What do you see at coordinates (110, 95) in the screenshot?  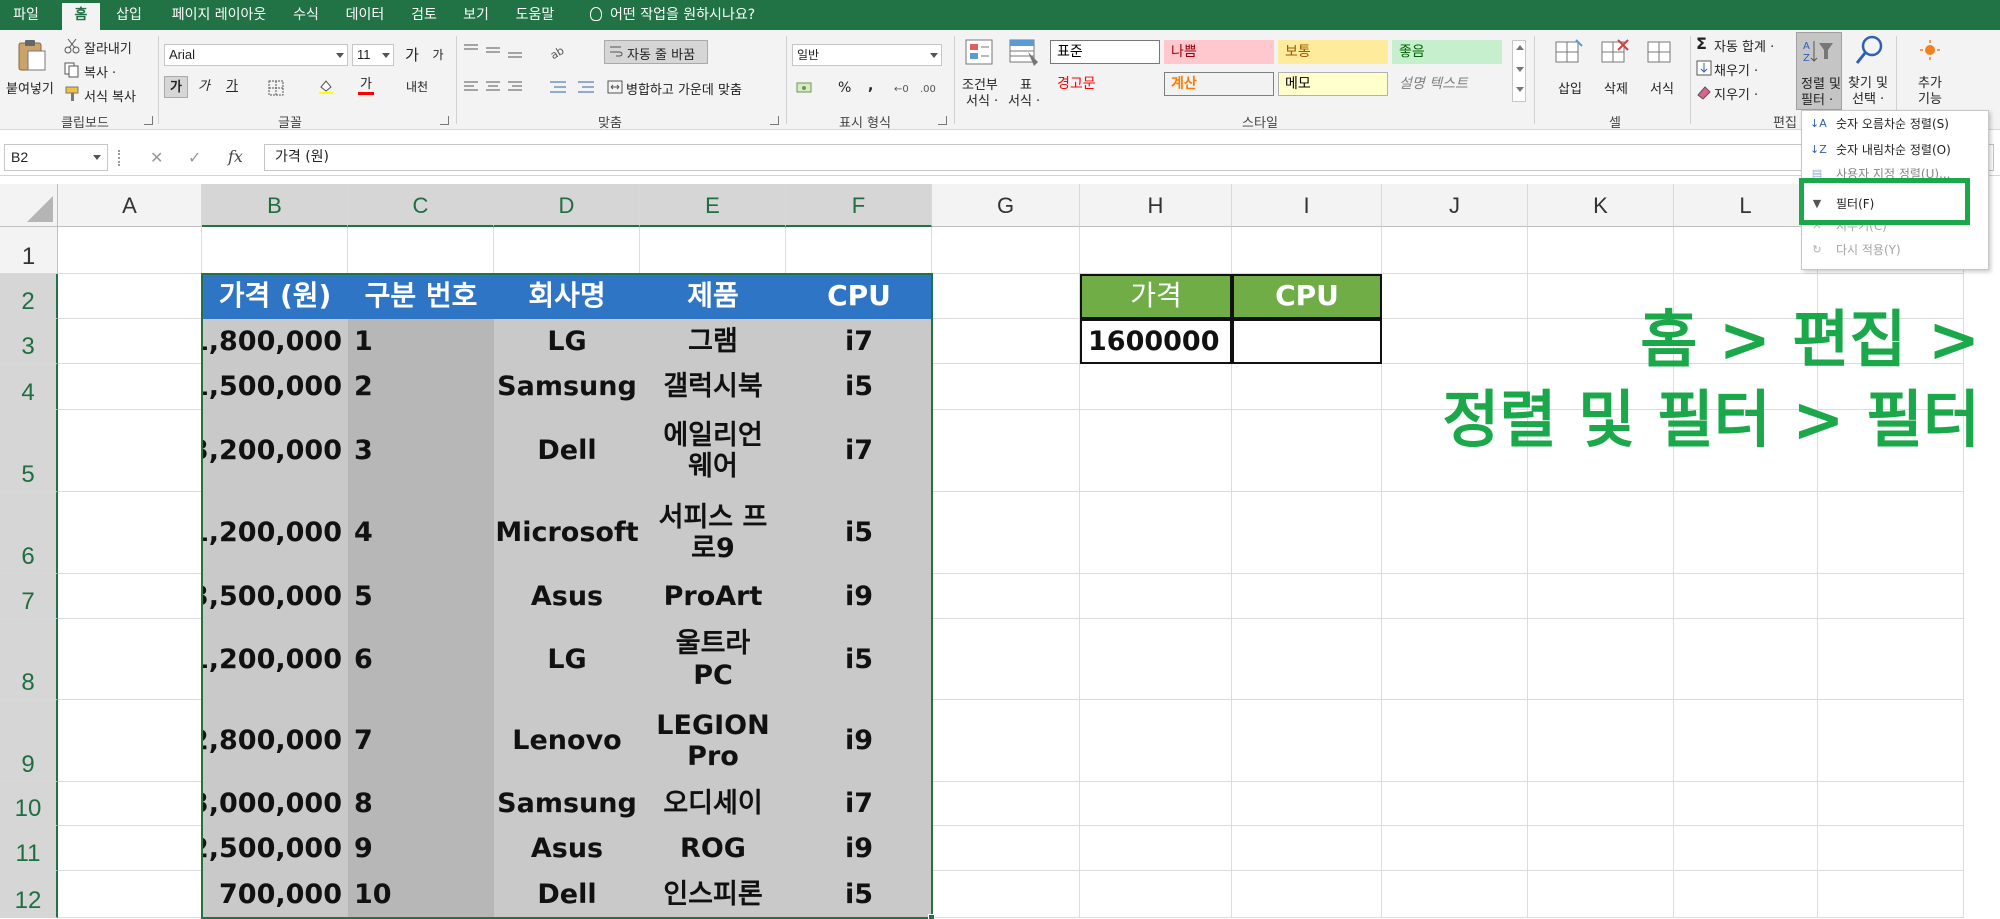 I see `format-painter-button: 서식 복사` at bounding box center [110, 95].